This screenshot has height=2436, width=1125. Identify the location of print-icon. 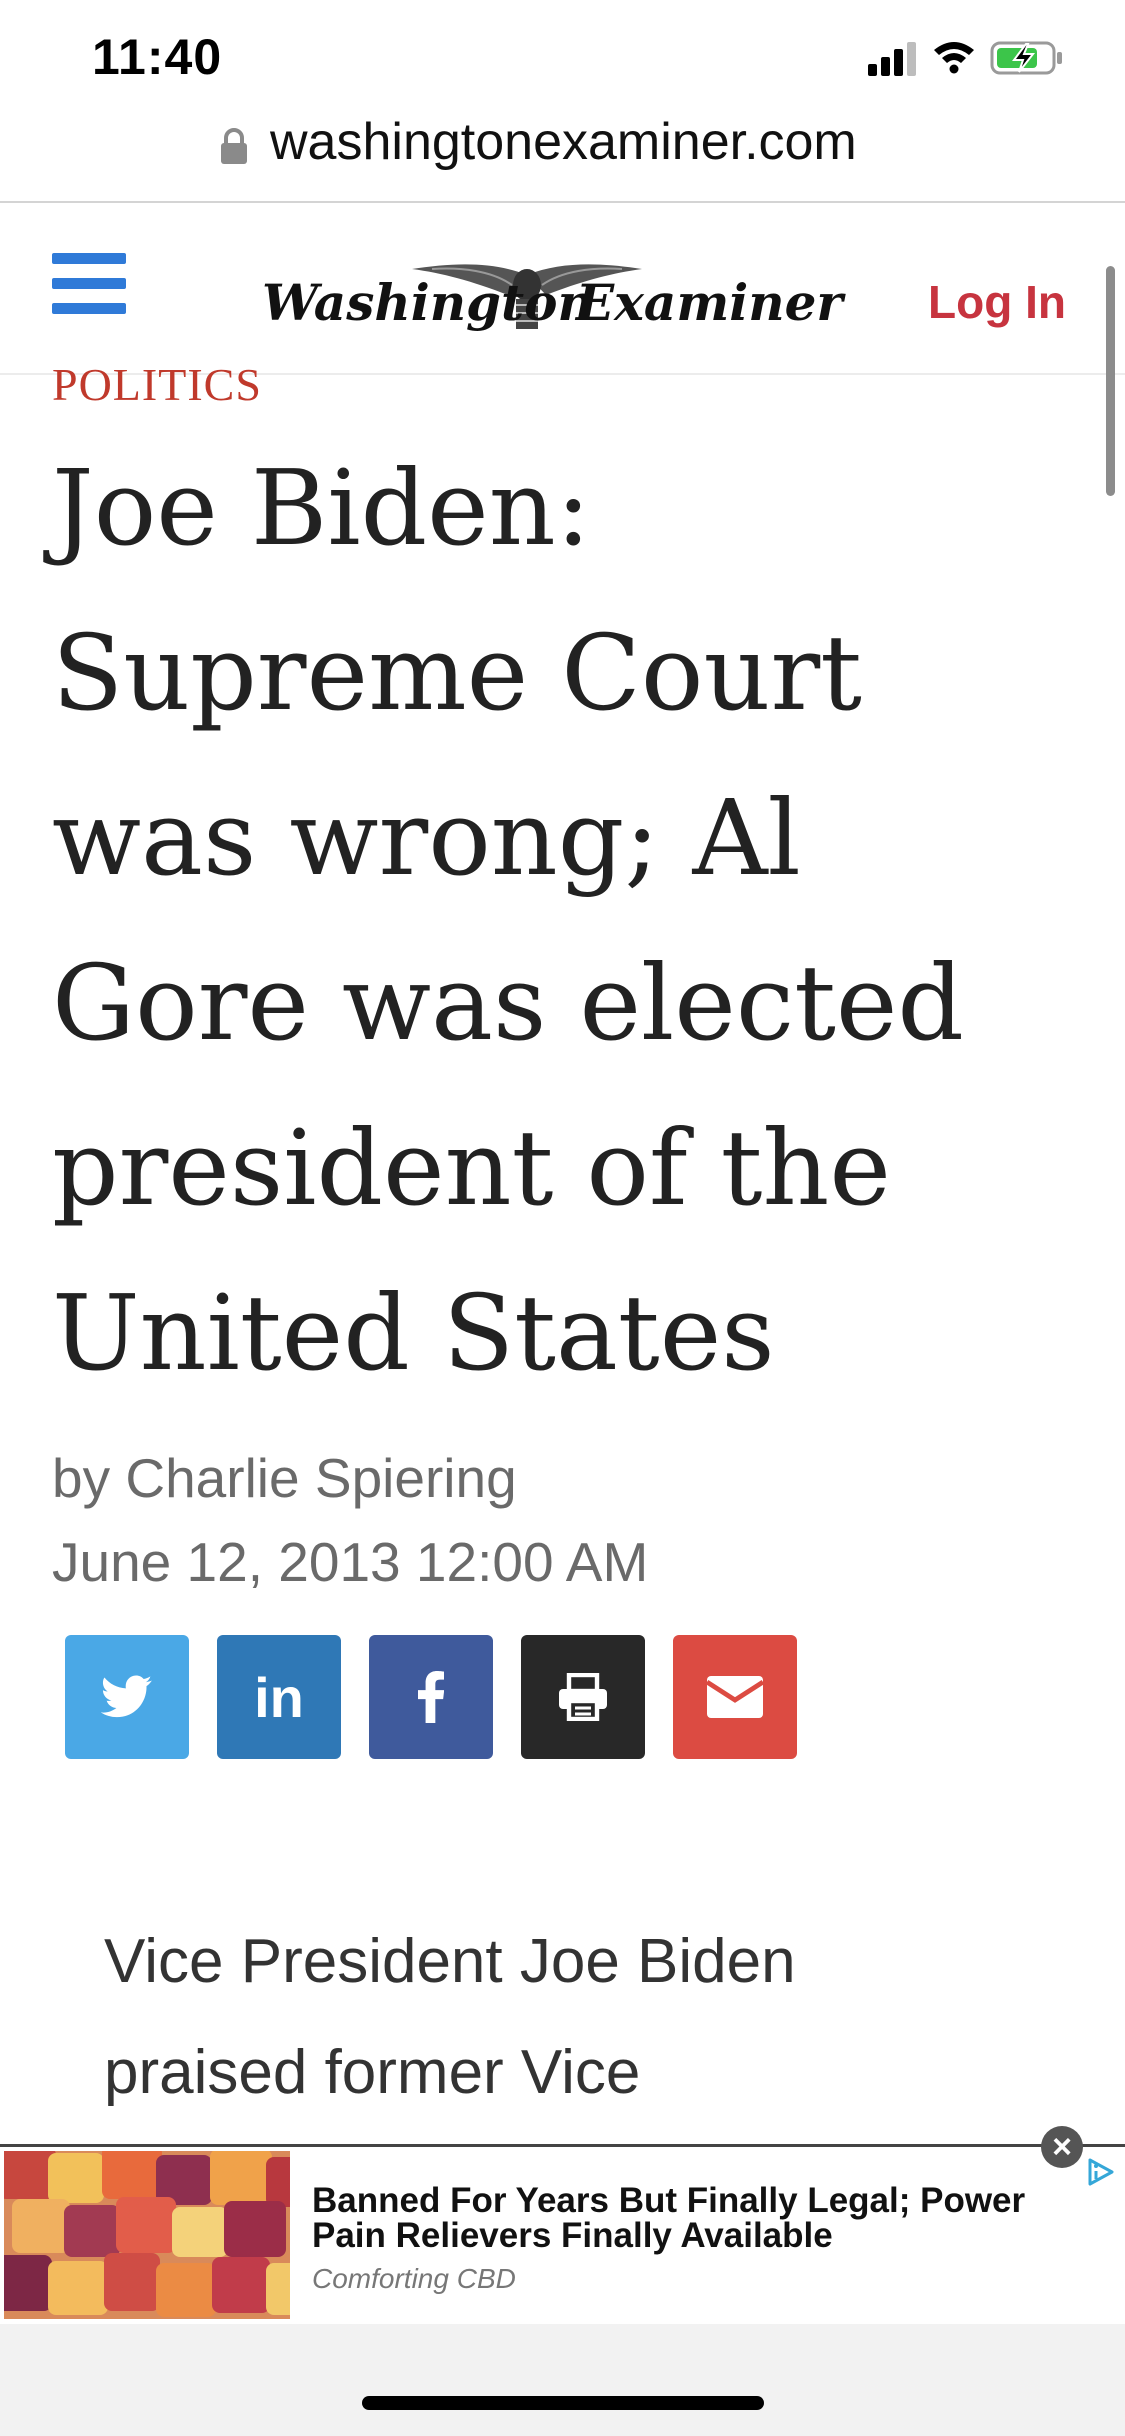
(583, 1697).